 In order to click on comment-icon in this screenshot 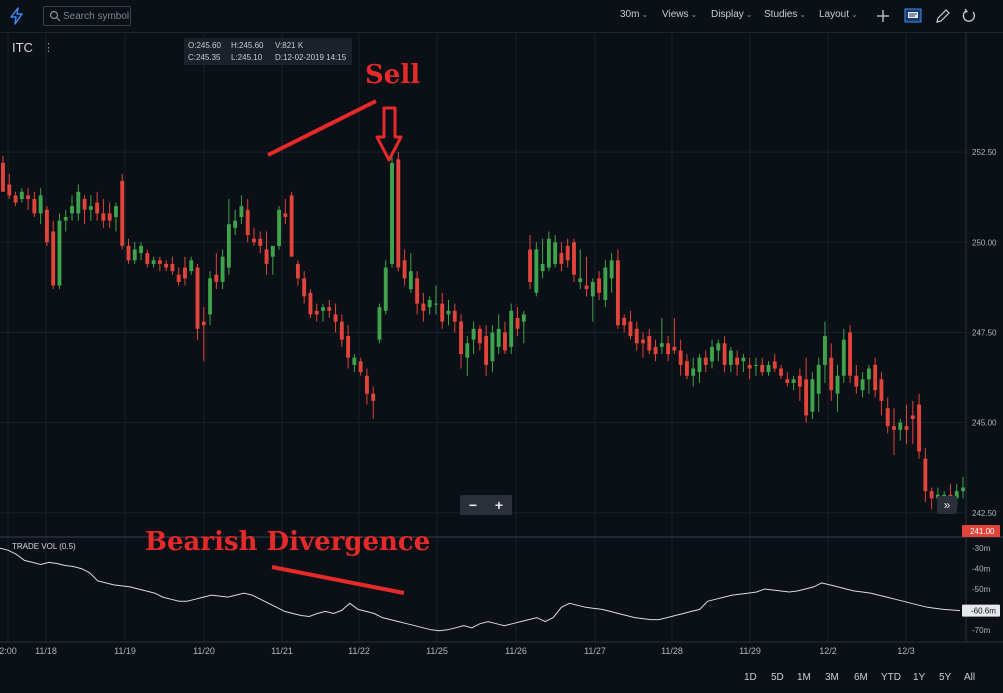, I will do `click(913, 16)`.